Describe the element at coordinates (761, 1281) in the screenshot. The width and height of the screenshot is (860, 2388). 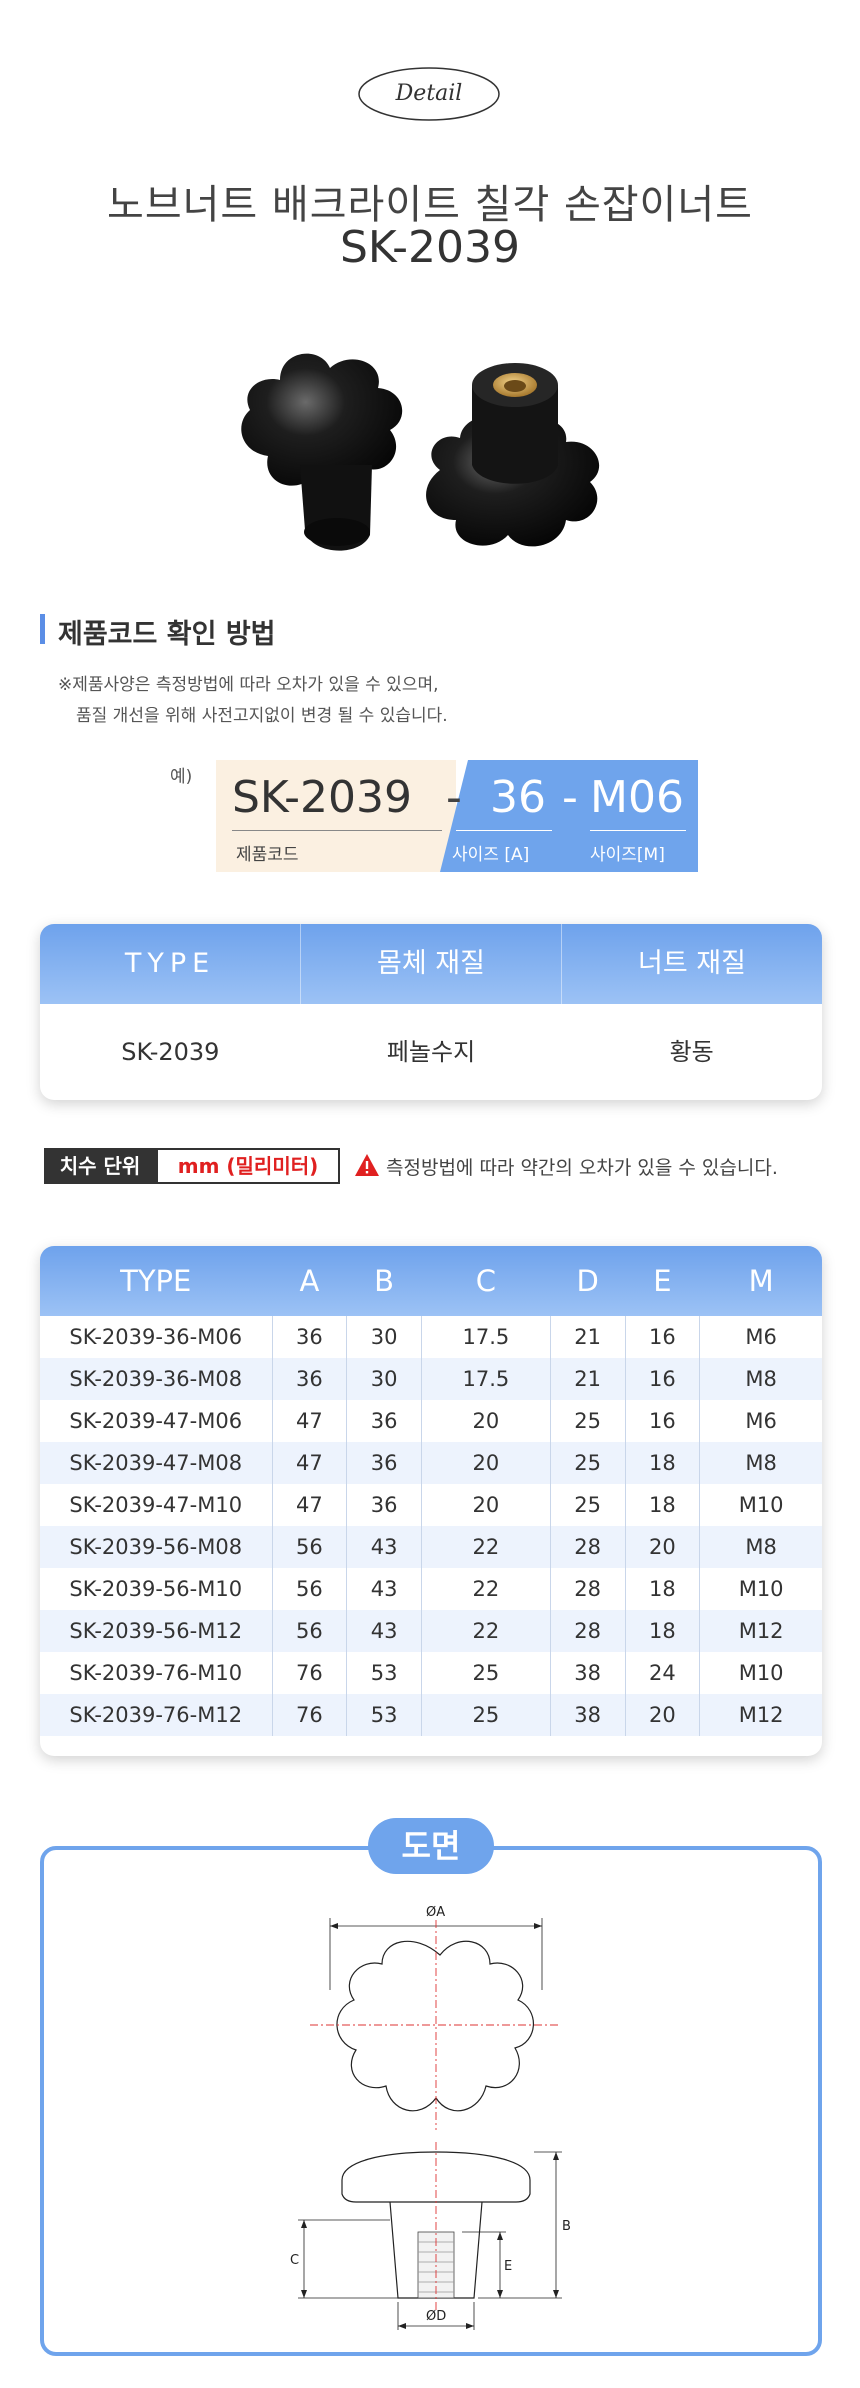
I see `dim-header-m: M` at that location.